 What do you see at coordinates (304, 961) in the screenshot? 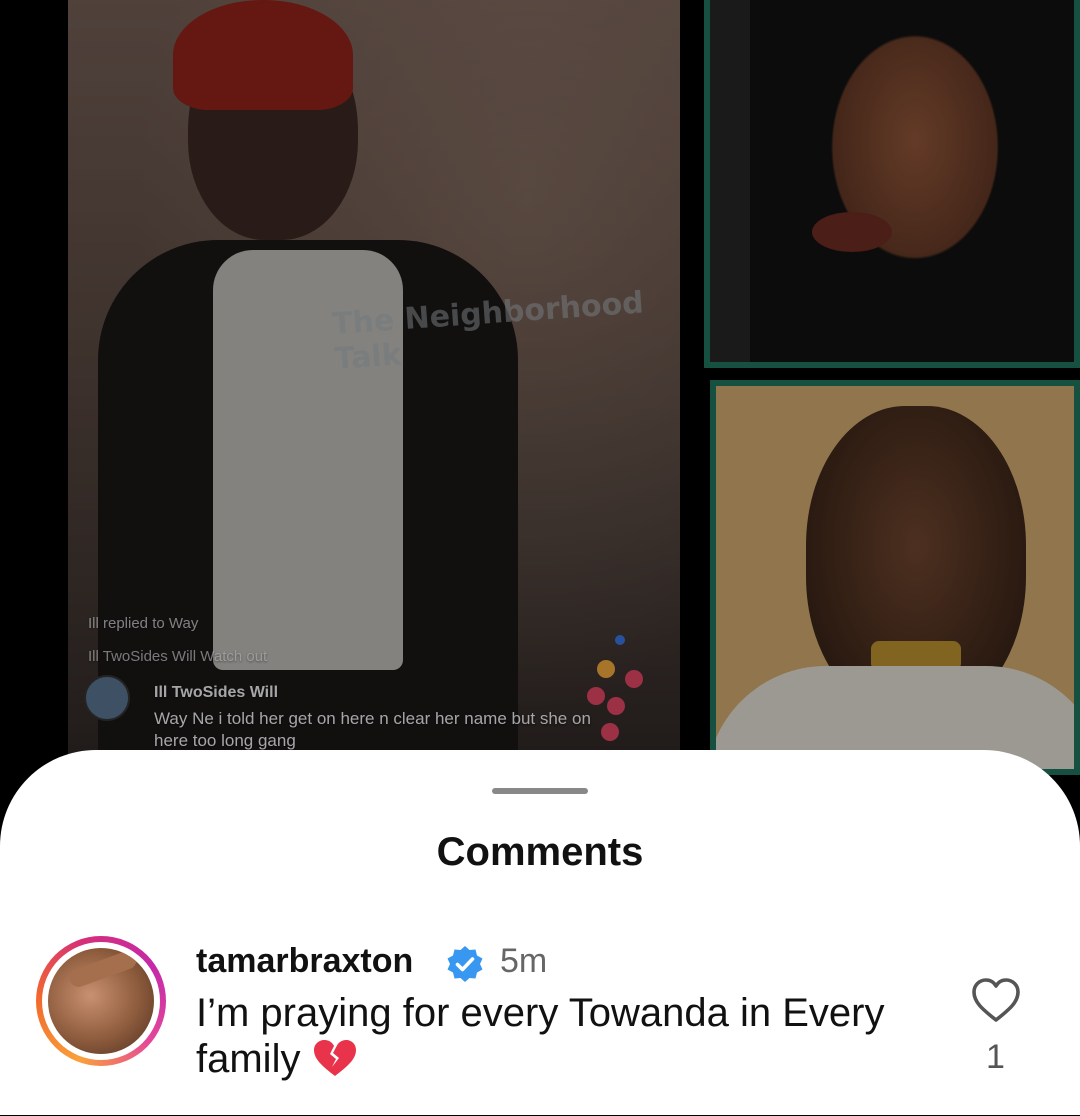
I see `comment-username: tamarbraxton` at bounding box center [304, 961].